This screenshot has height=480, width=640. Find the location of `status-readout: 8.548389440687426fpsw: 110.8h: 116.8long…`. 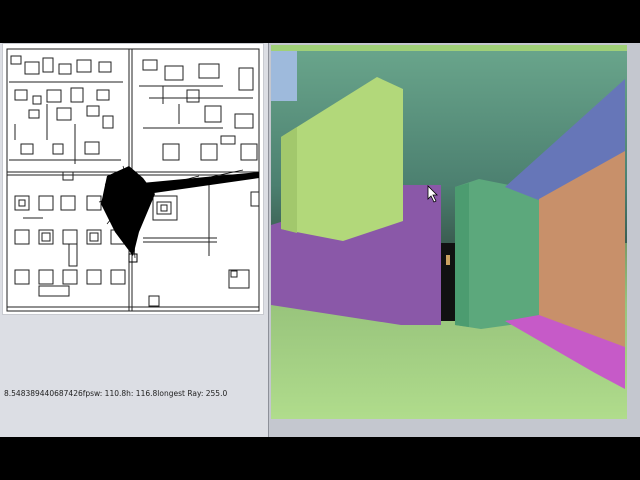

status-readout: 8.548389440687426fpsw: 110.8h: 116.8long… is located at coordinates (116, 393).